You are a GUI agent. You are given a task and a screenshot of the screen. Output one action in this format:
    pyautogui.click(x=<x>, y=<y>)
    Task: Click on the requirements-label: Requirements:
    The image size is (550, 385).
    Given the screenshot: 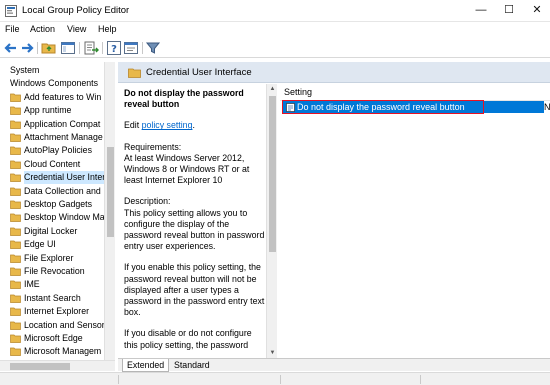 What is the action you would take?
    pyautogui.click(x=153, y=146)
    